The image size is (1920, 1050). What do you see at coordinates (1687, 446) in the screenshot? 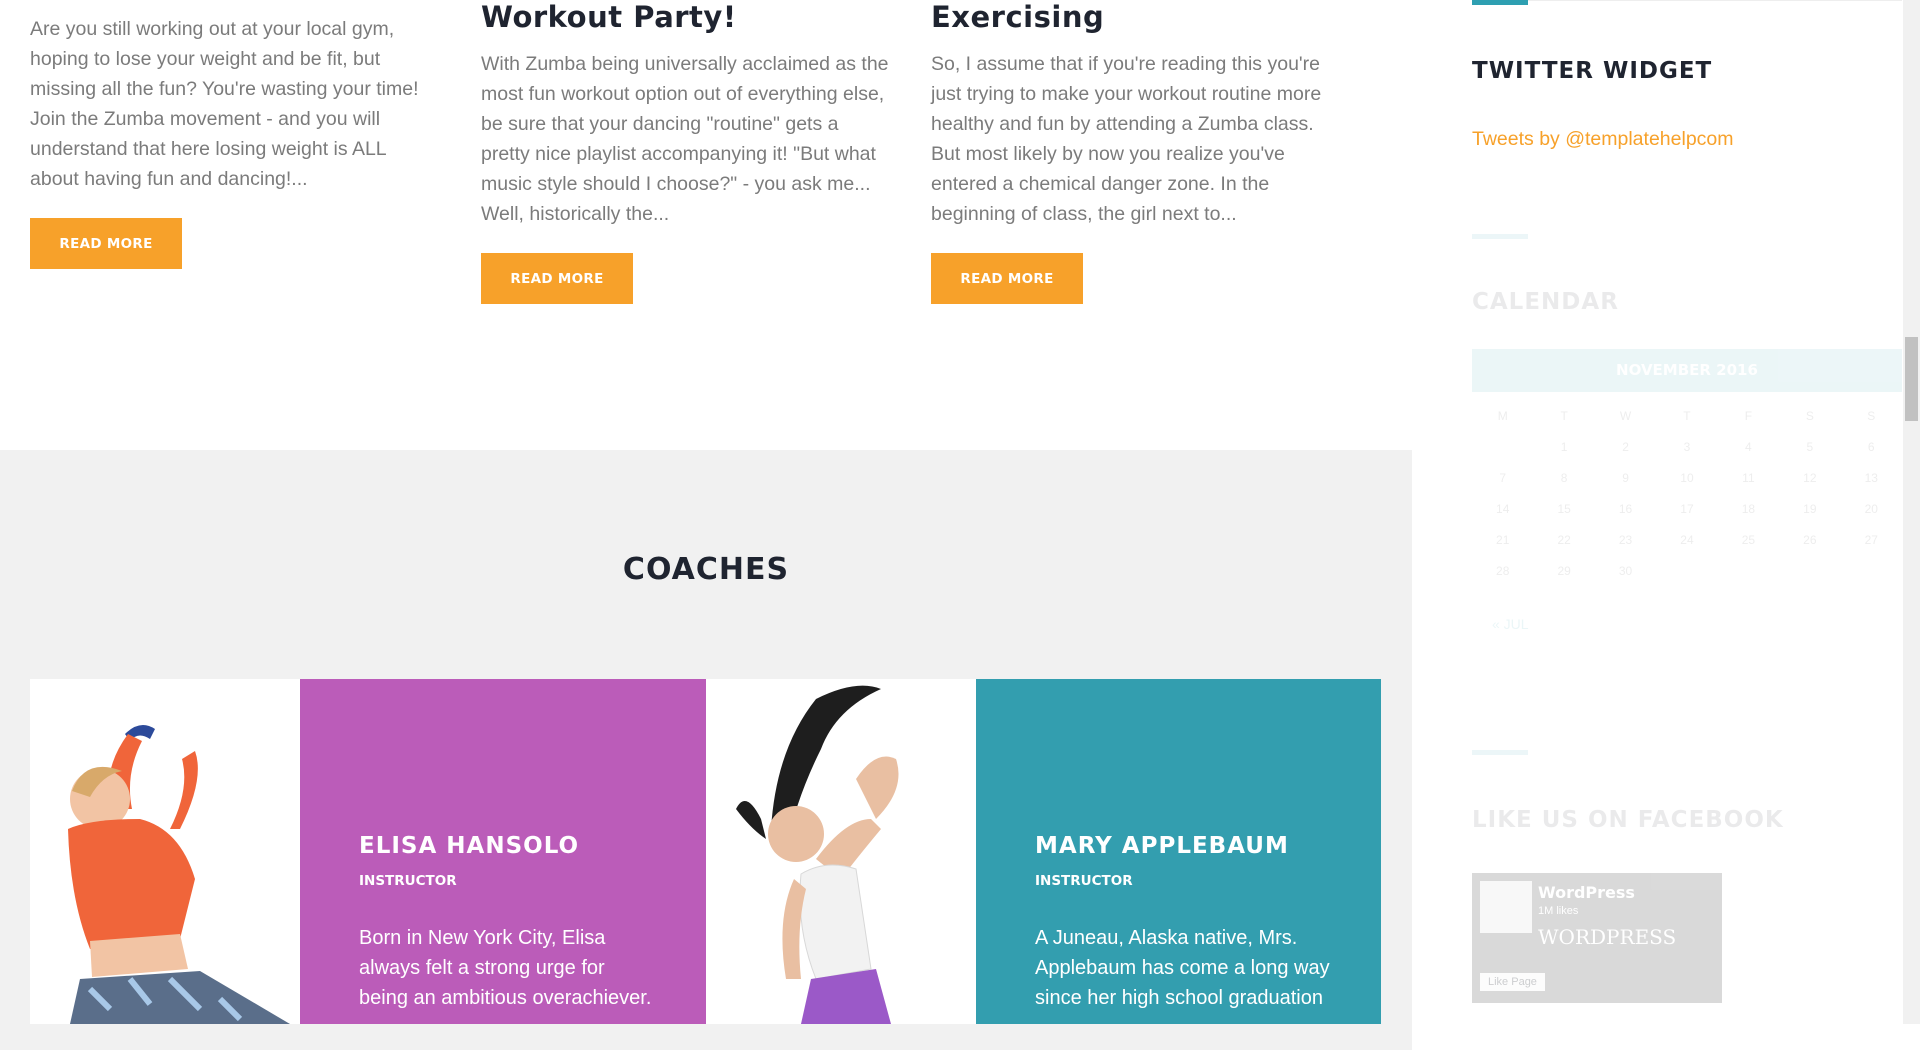
I see `calendar-day: 3` at bounding box center [1687, 446].